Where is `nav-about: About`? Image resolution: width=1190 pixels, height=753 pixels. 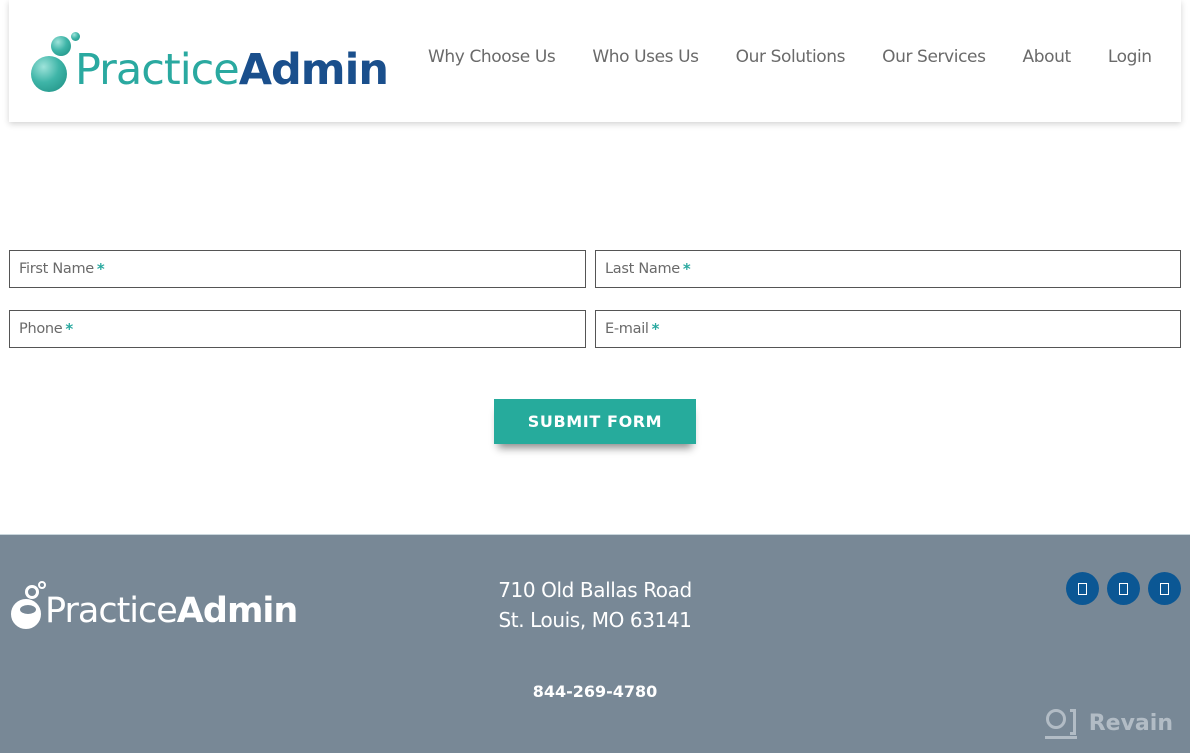
nav-about: About is located at coordinates (1047, 57).